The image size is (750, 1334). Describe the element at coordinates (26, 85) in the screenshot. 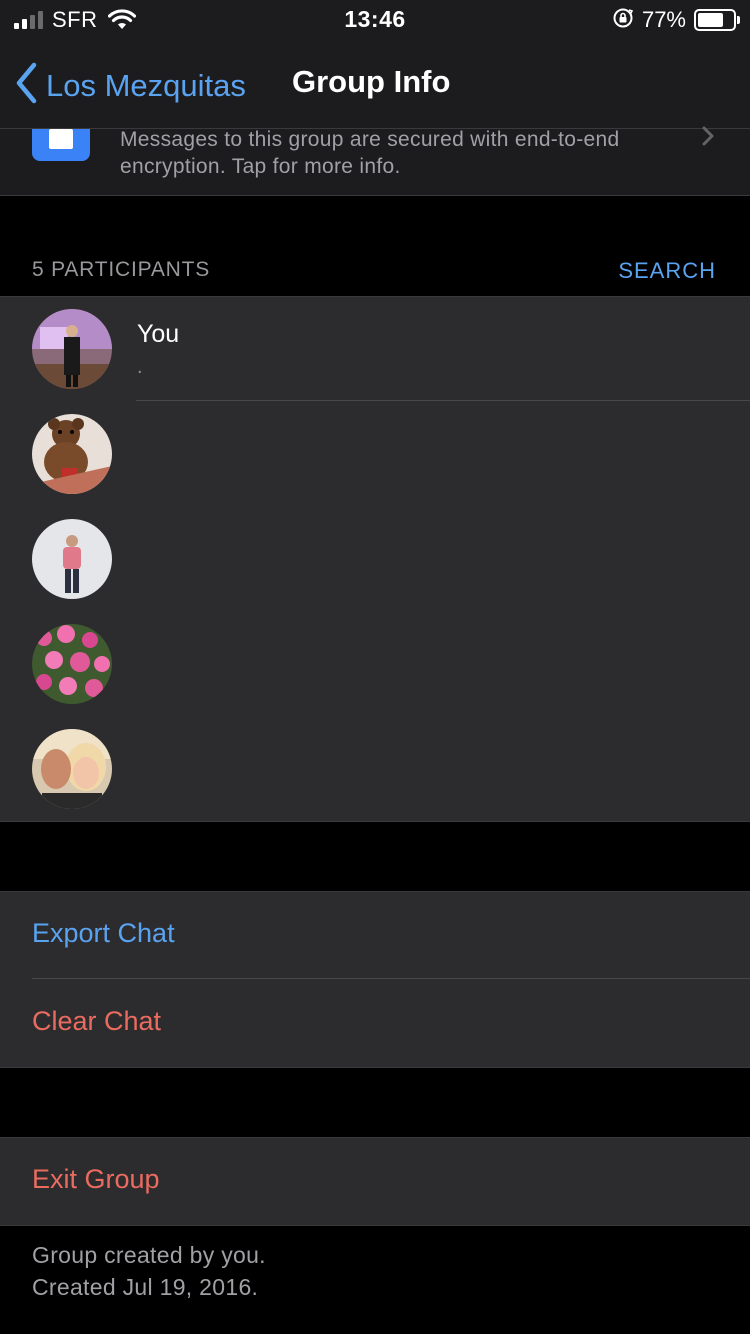

I see `chevron-left-icon` at that location.